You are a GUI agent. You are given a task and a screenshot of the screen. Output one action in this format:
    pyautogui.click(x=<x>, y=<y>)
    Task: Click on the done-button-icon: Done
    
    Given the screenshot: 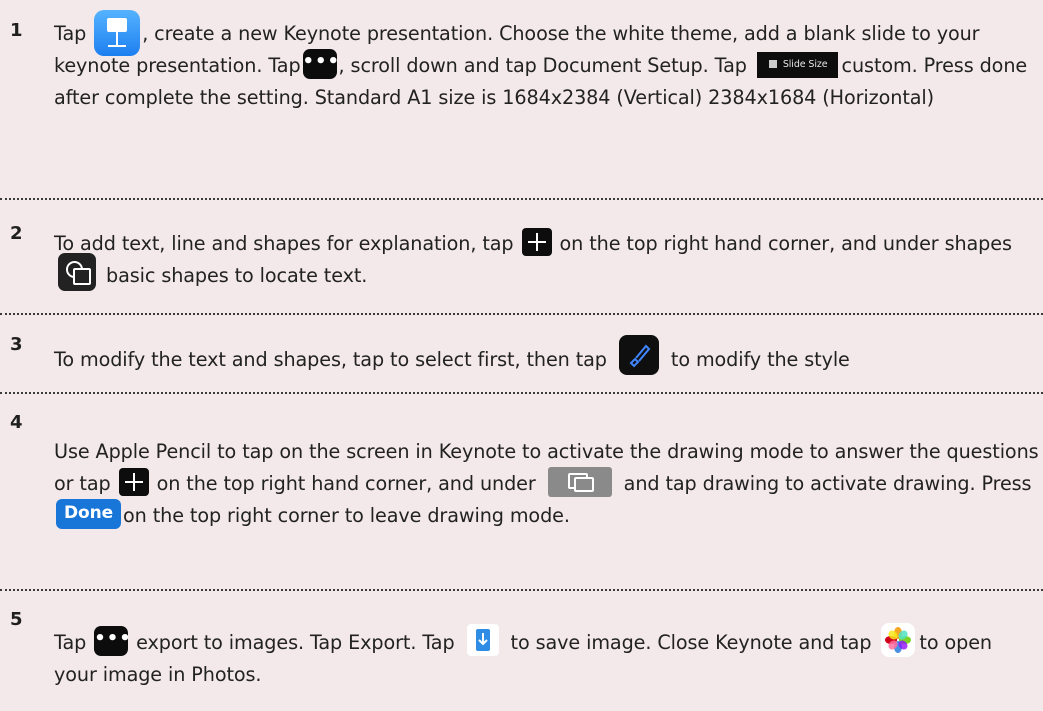 What is the action you would take?
    pyautogui.click(x=89, y=513)
    